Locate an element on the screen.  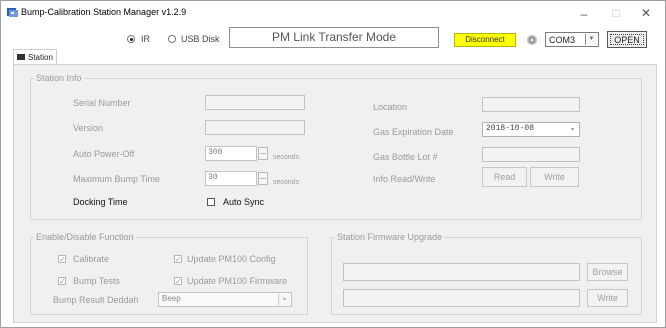
serial-number-label: Serial Number is located at coordinates (102, 103).